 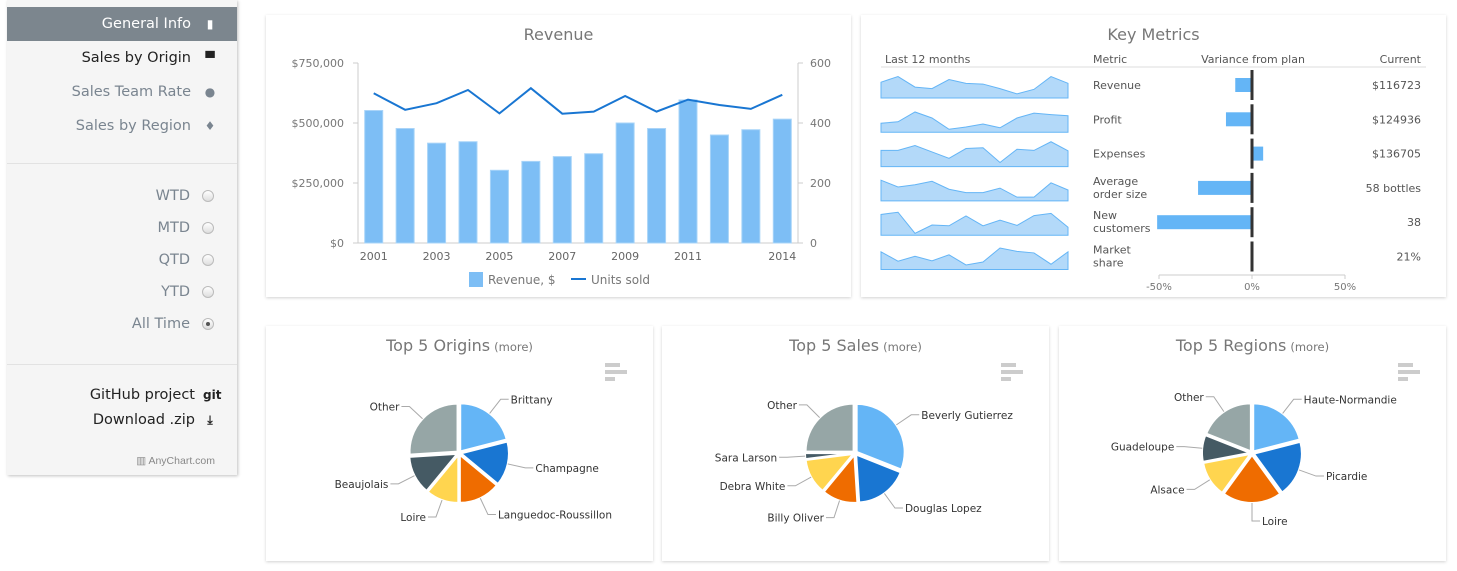 I want to click on slice-label: Other, so click(x=782, y=406).